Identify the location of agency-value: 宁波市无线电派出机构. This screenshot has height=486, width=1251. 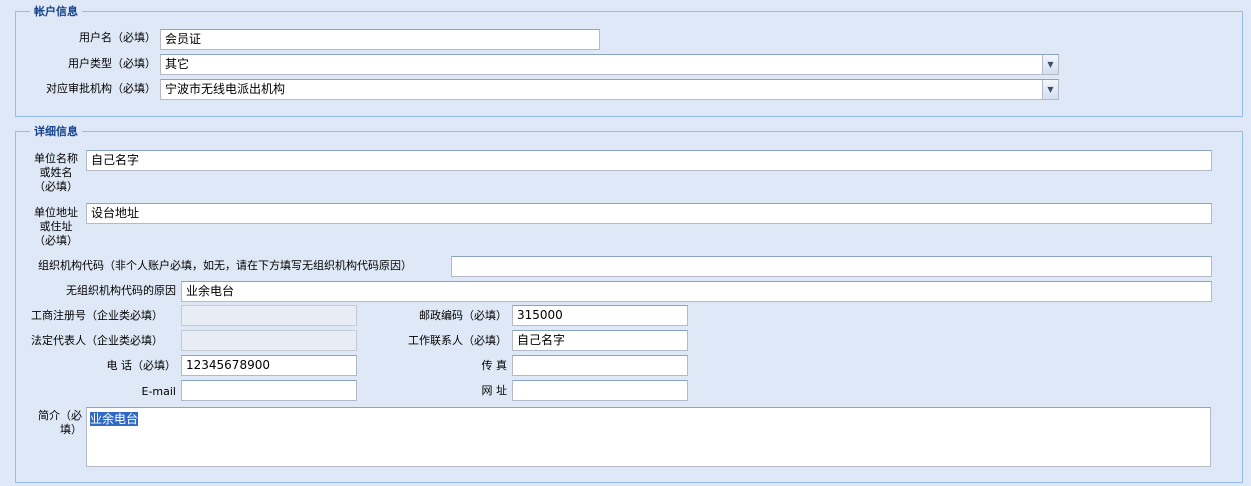
(225, 89).